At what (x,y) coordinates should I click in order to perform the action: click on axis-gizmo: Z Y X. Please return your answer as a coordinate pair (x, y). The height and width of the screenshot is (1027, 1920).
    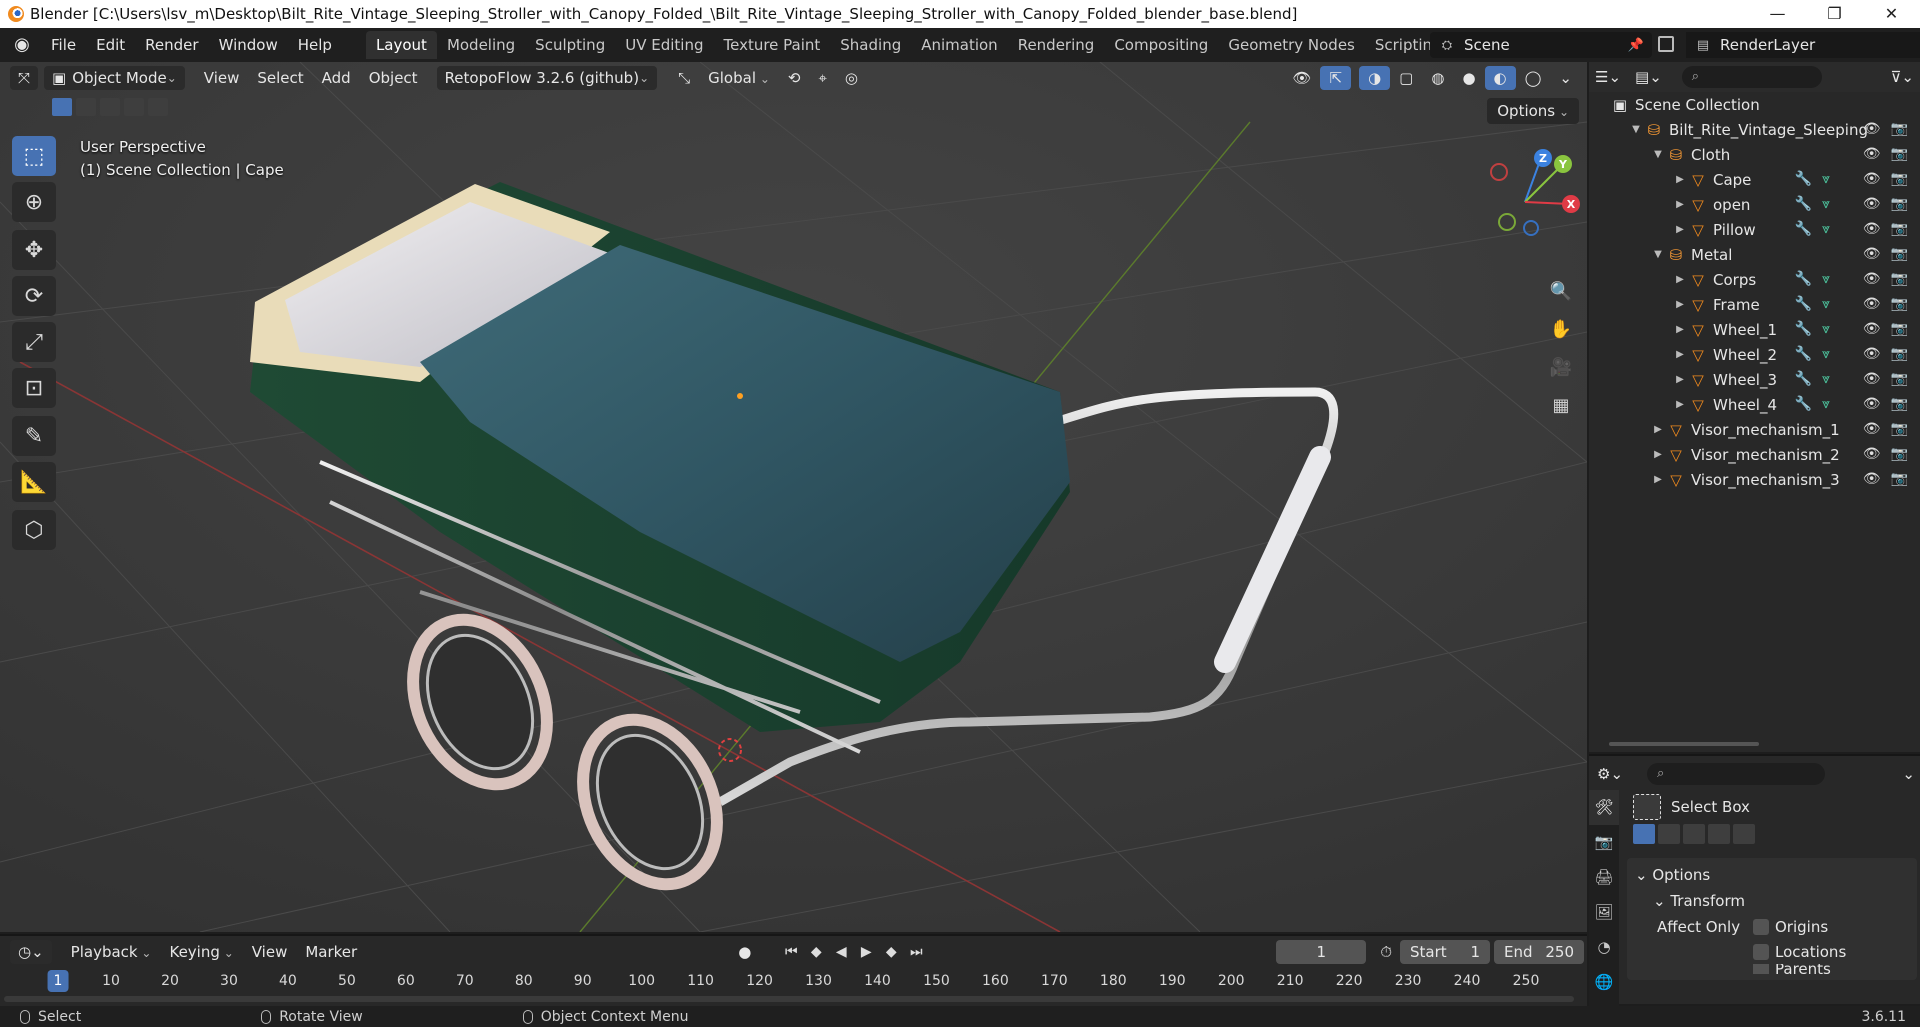
    Looking at the image, I should click on (1527, 192).